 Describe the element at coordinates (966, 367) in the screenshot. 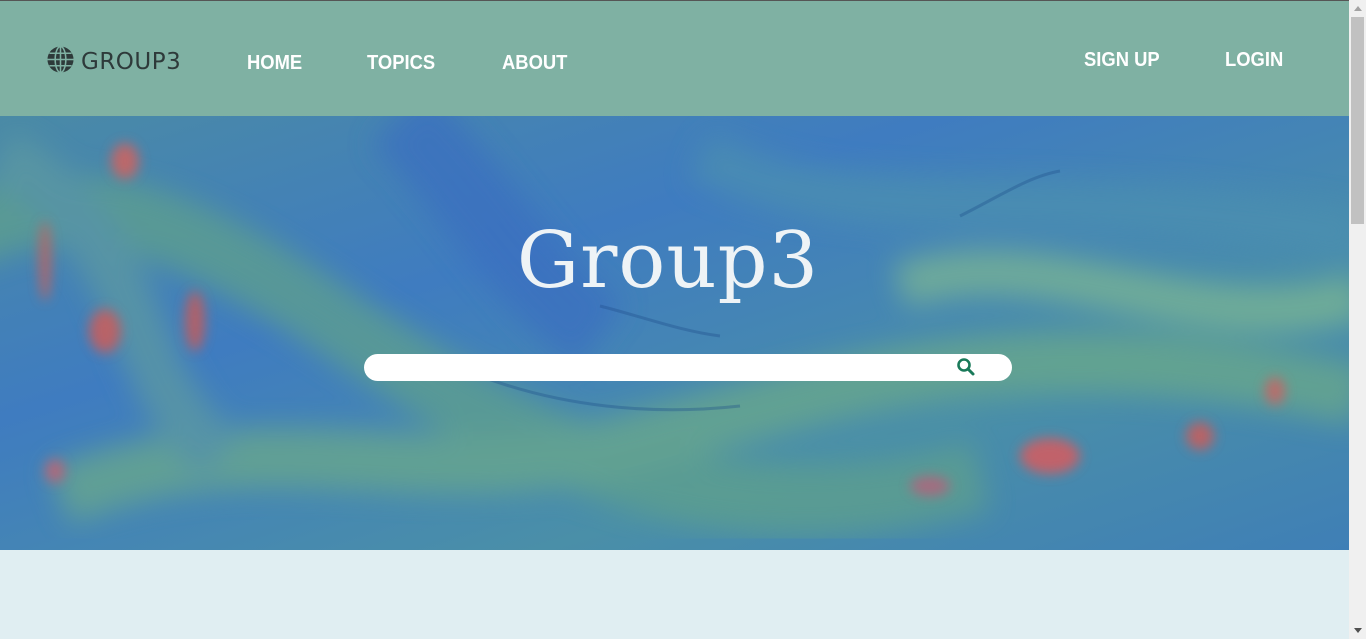

I see `search-icon` at that location.